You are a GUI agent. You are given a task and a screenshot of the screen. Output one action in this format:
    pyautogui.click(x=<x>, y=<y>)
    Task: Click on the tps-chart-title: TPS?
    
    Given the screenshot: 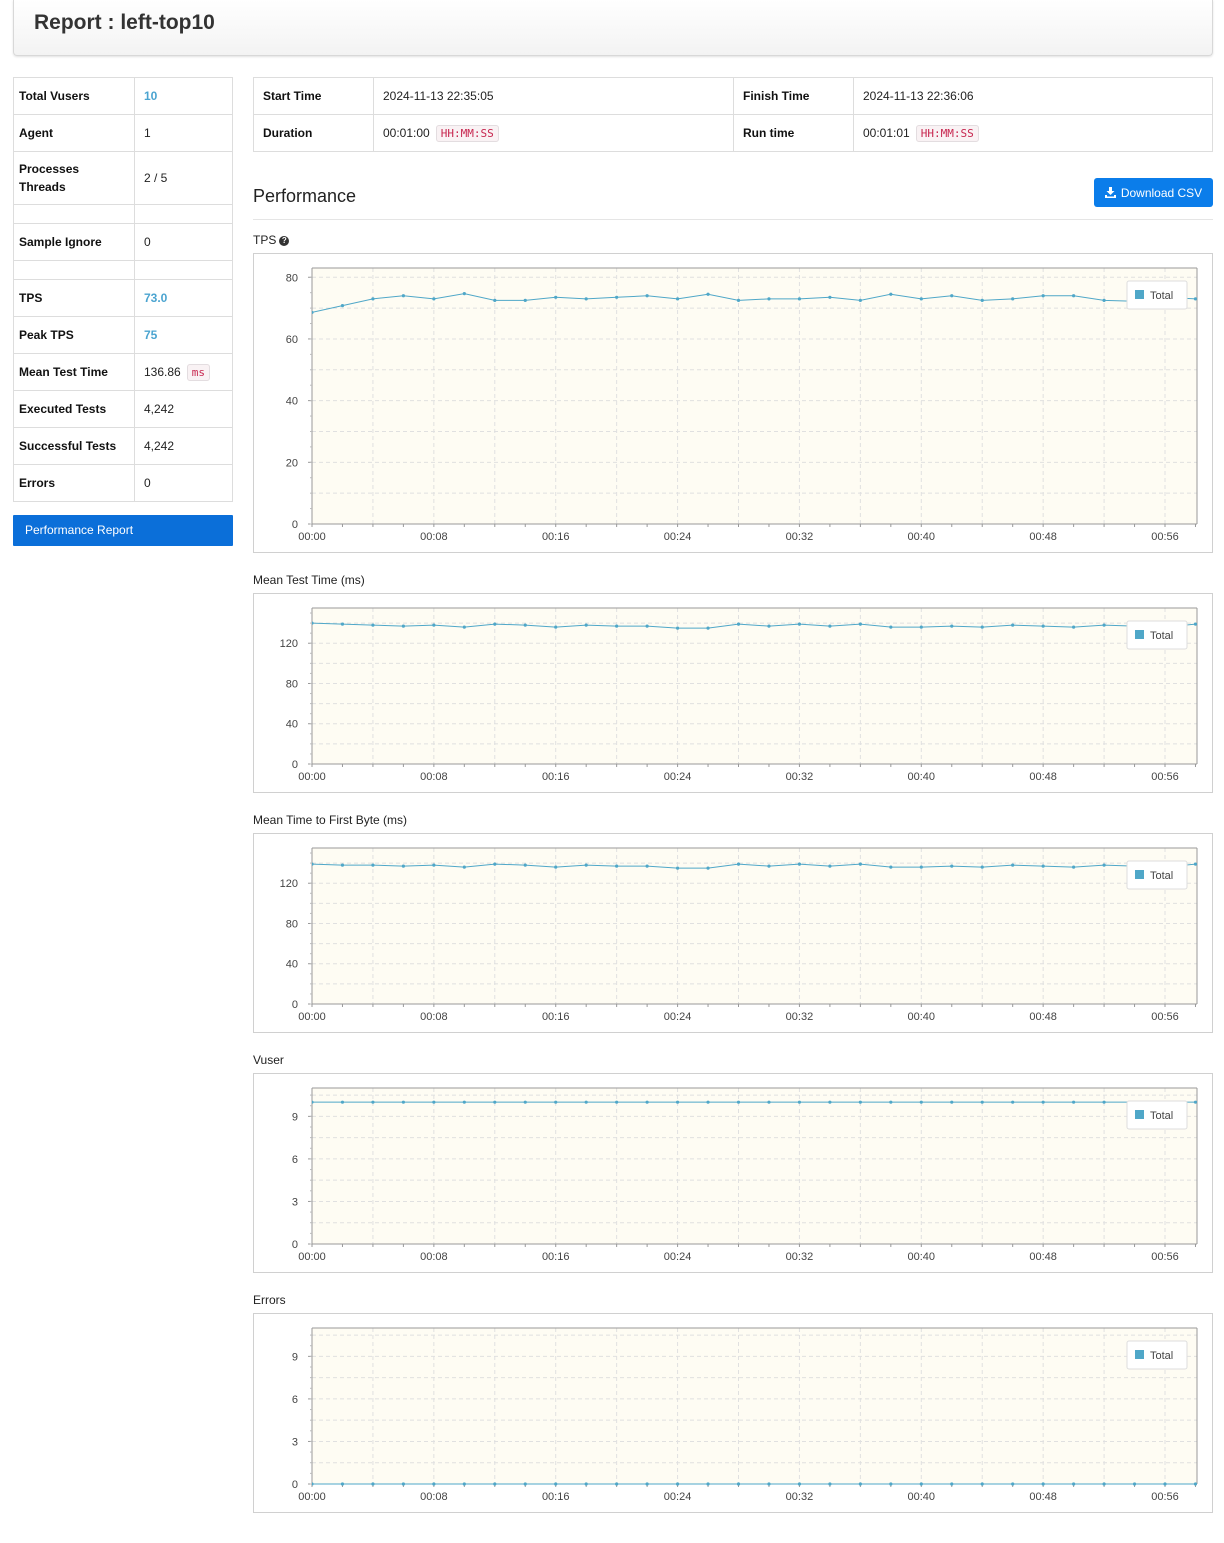 What is the action you would take?
    pyautogui.click(x=271, y=240)
    